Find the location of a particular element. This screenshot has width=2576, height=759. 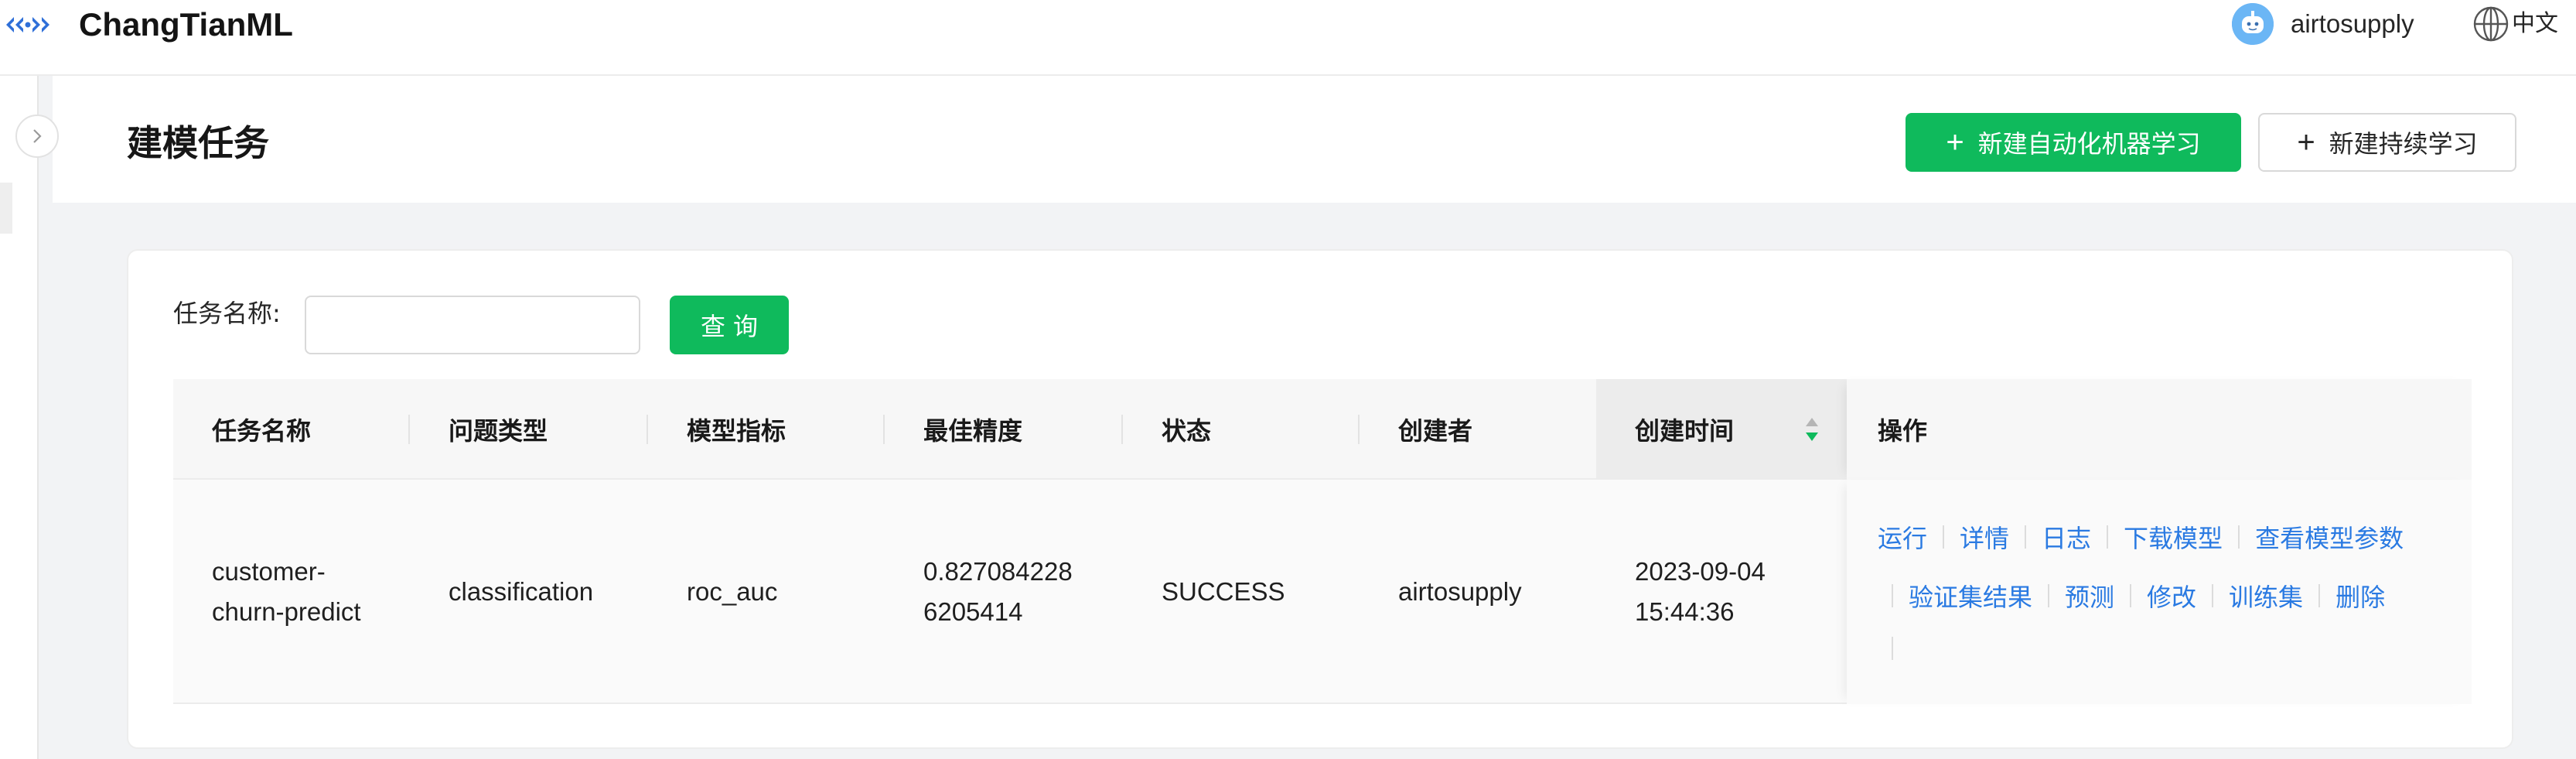

new-automl-label: 新建自动化机器学习 is located at coordinates (2089, 144).